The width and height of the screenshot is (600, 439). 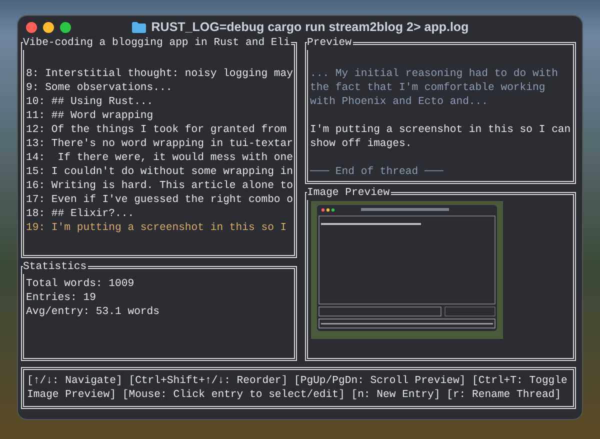 What do you see at coordinates (159, 158) in the screenshot?
I see `entry-item: 14: If there were, it would mess with one` at bounding box center [159, 158].